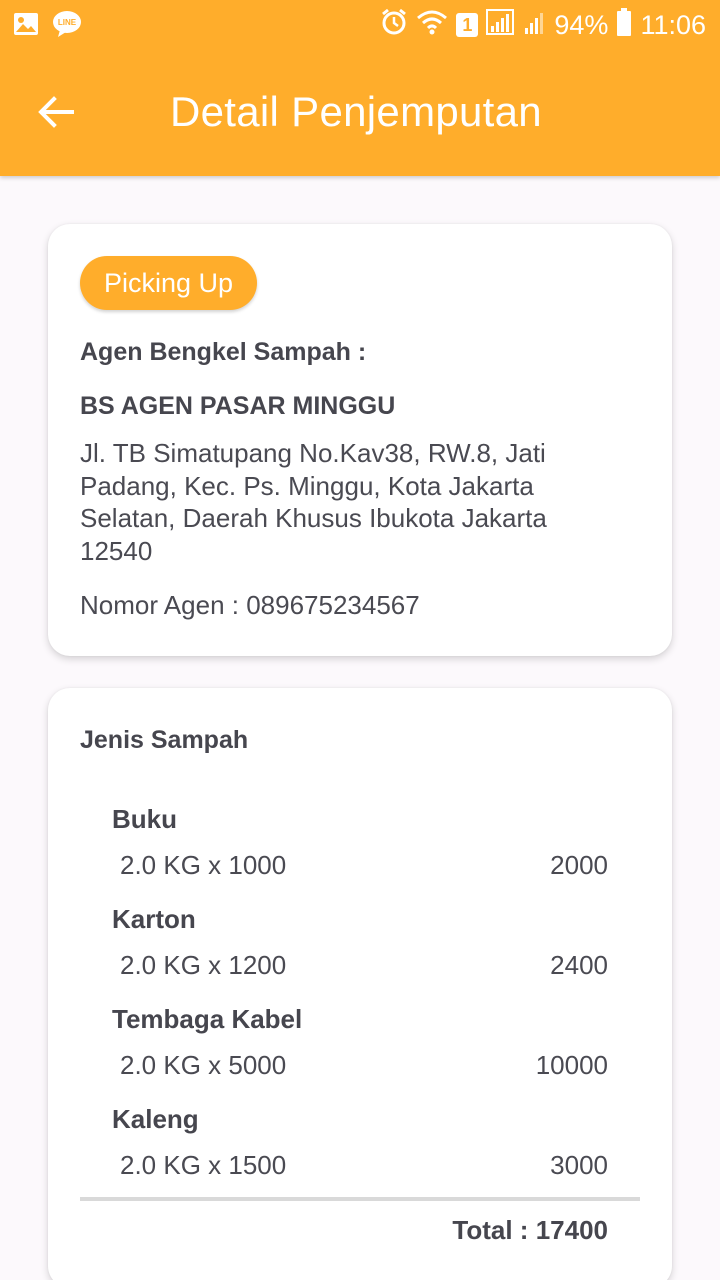 This screenshot has height=1280, width=720. Describe the element at coordinates (203, 1065) in the screenshot. I see `item-quantity: 2.0 KG x 5000` at that location.